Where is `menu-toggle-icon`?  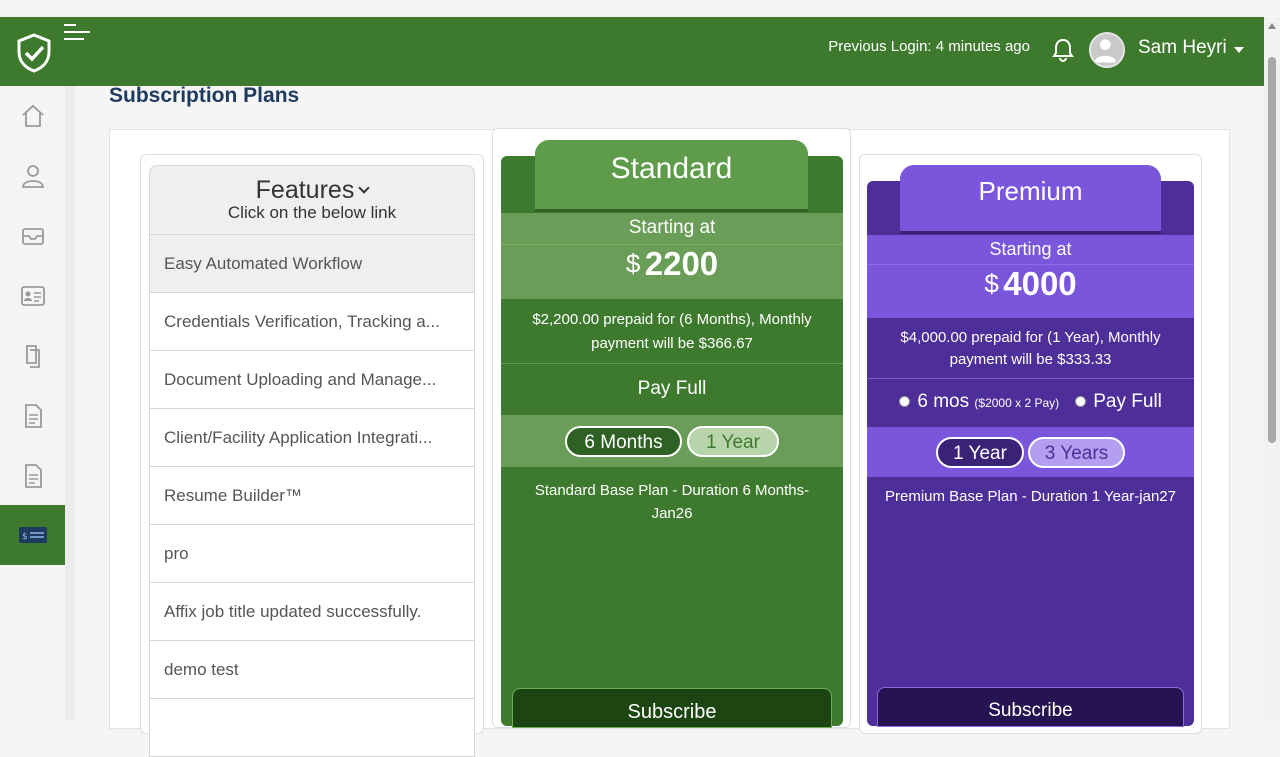 menu-toggle-icon is located at coordinates (78, 35).